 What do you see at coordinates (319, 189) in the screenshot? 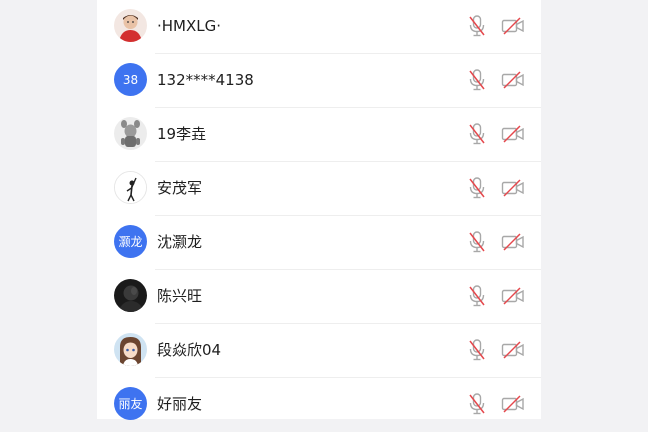
I see `participant-row: 安茂军` at bounding box center [319, 189].